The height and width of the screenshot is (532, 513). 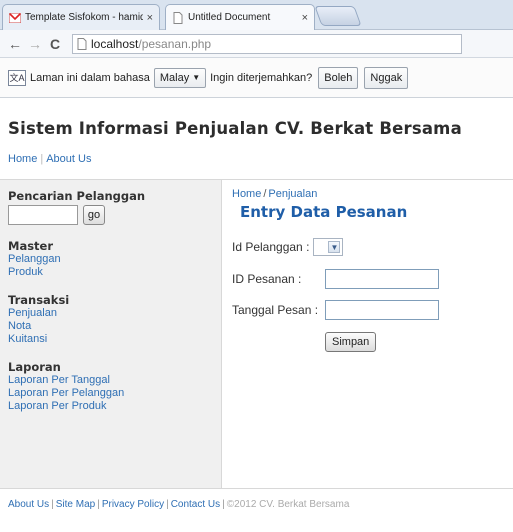 What do you see at coordinates (382, 279) in the screenshot?
I see `id-pesanan-input` at bounding box center [382, 279].